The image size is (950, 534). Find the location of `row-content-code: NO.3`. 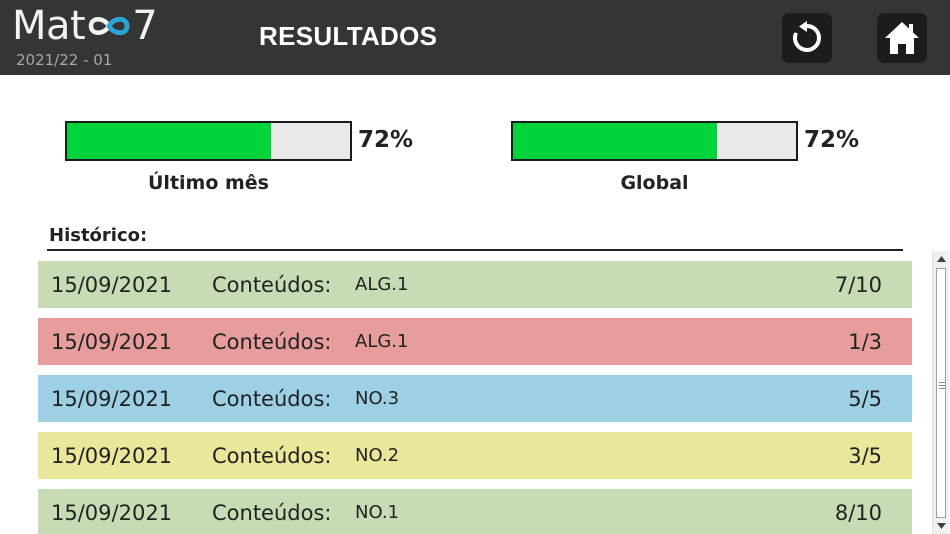

row-content-code: NO.3 is located at coordinates (377, 398).